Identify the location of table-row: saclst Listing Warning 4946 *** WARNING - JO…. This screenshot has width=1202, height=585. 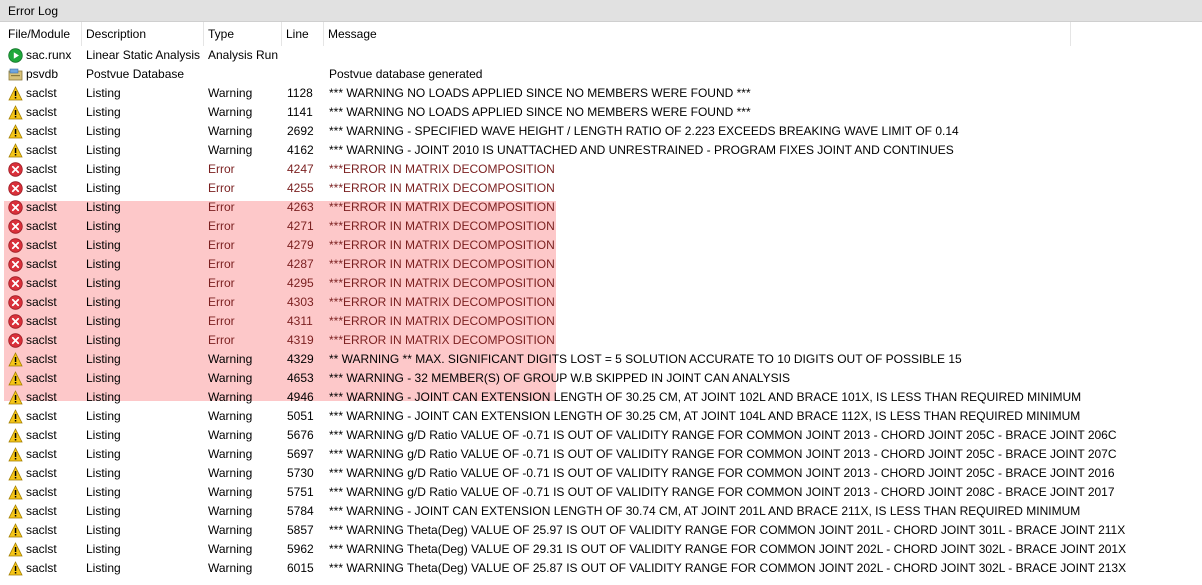
(601, 397).